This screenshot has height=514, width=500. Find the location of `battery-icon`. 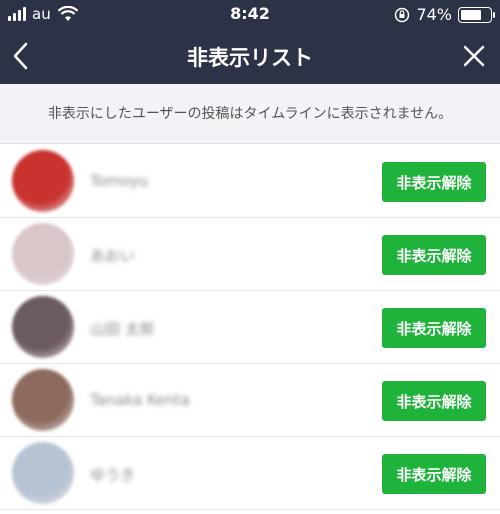

battery-icon is located at coordinates (476, 14).